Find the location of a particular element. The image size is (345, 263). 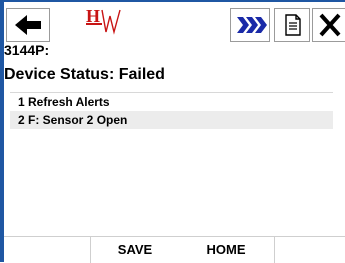

document-button is located at coordinates (292, 25).